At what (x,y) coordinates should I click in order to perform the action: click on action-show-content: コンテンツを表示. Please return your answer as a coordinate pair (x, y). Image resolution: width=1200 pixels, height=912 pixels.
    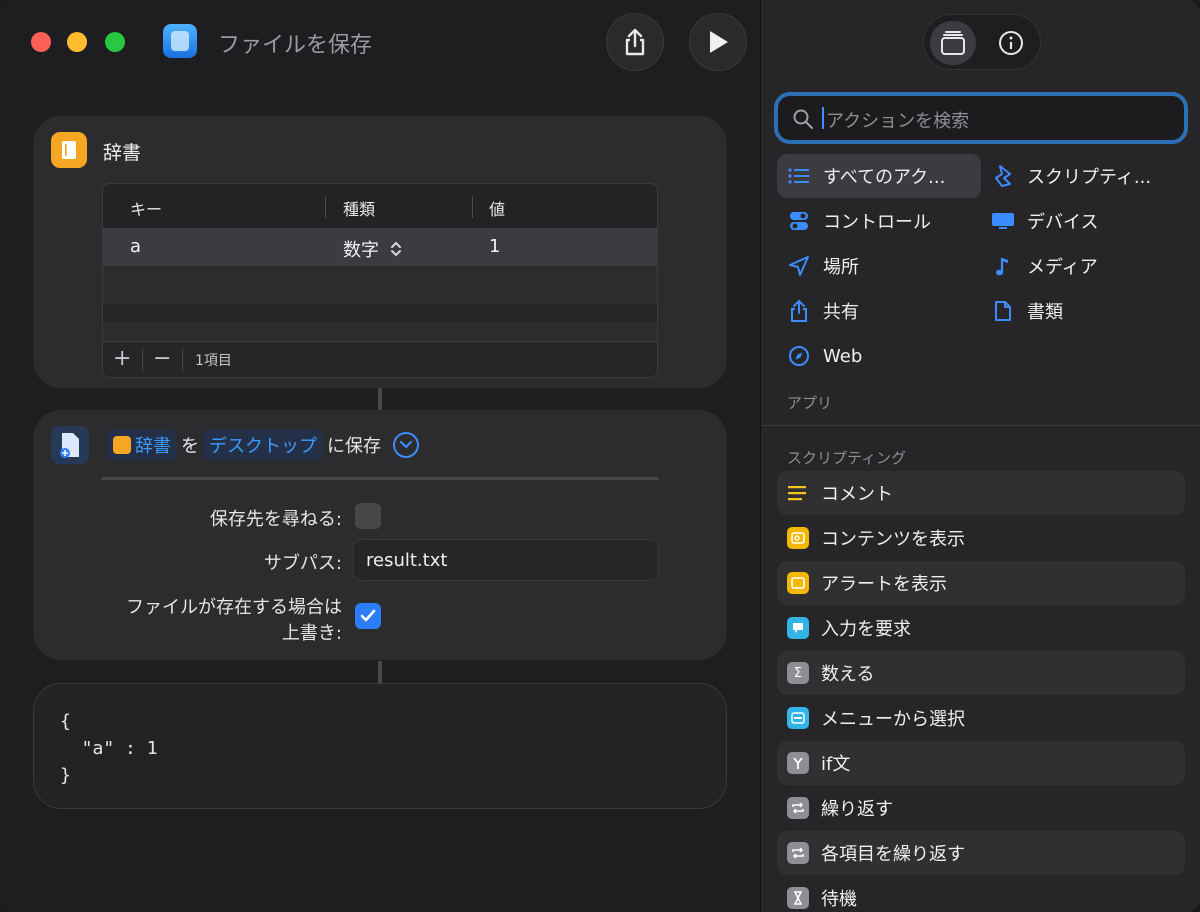
    Looking at the image, I should click on (981, 538).